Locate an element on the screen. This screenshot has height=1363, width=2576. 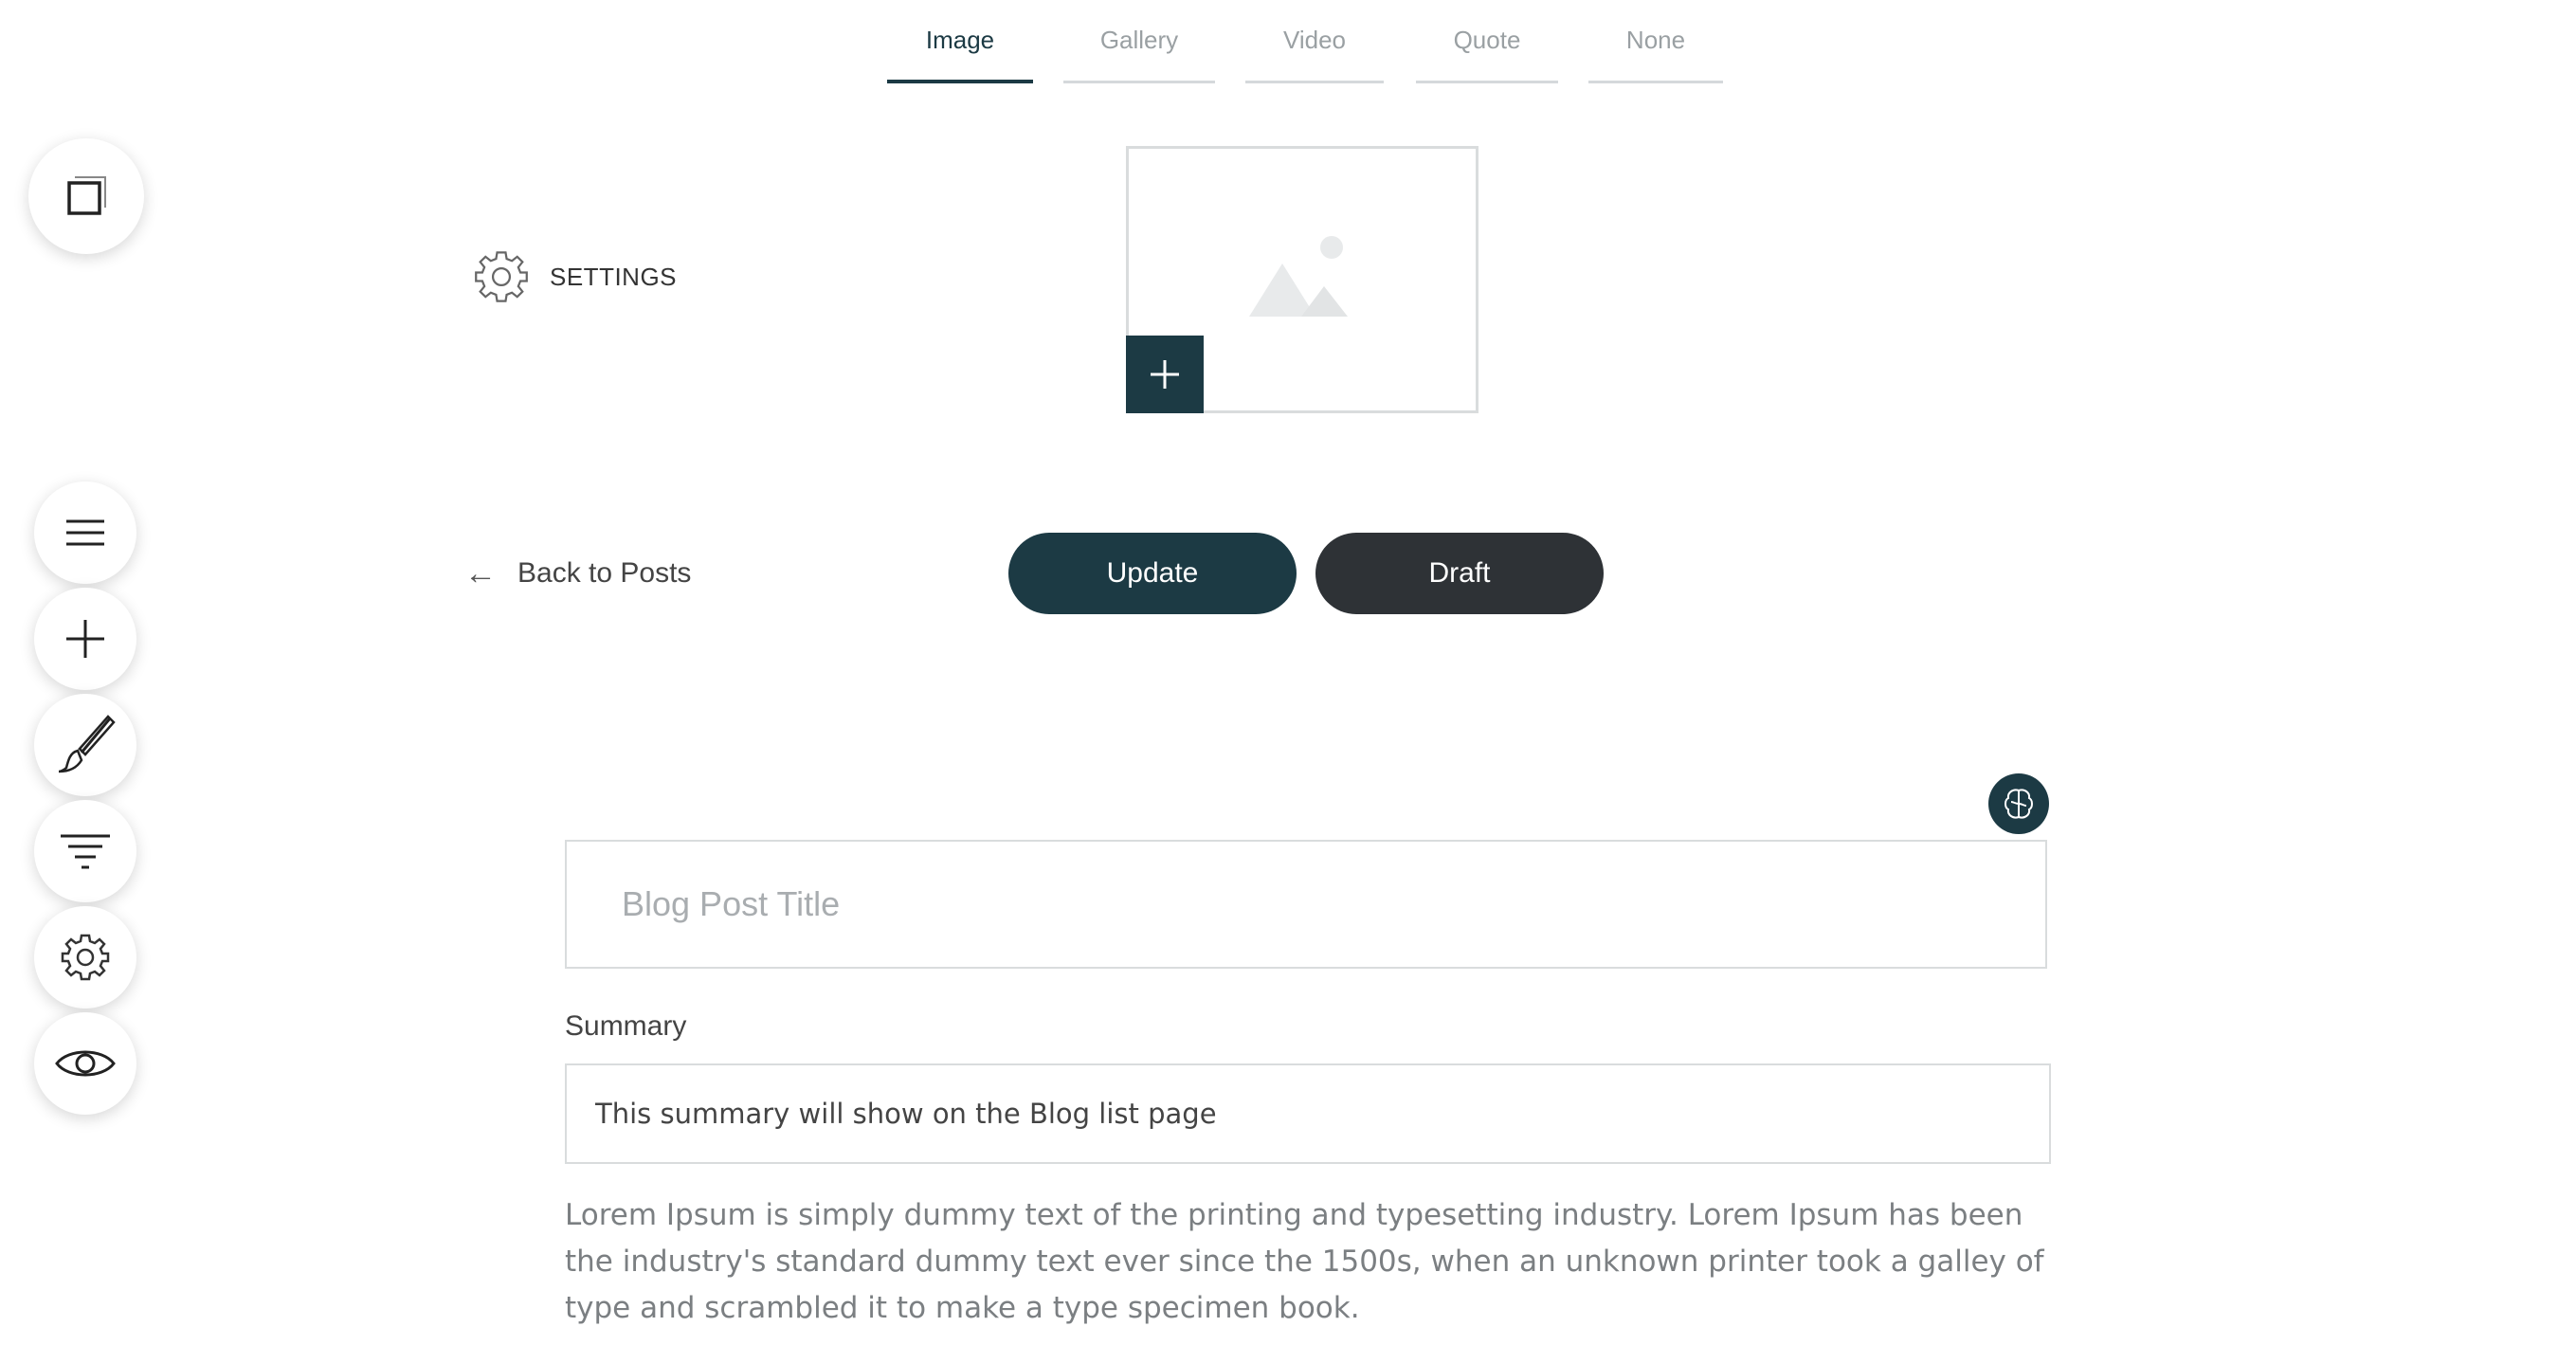
pages-button is located at coordinates (86, 196).